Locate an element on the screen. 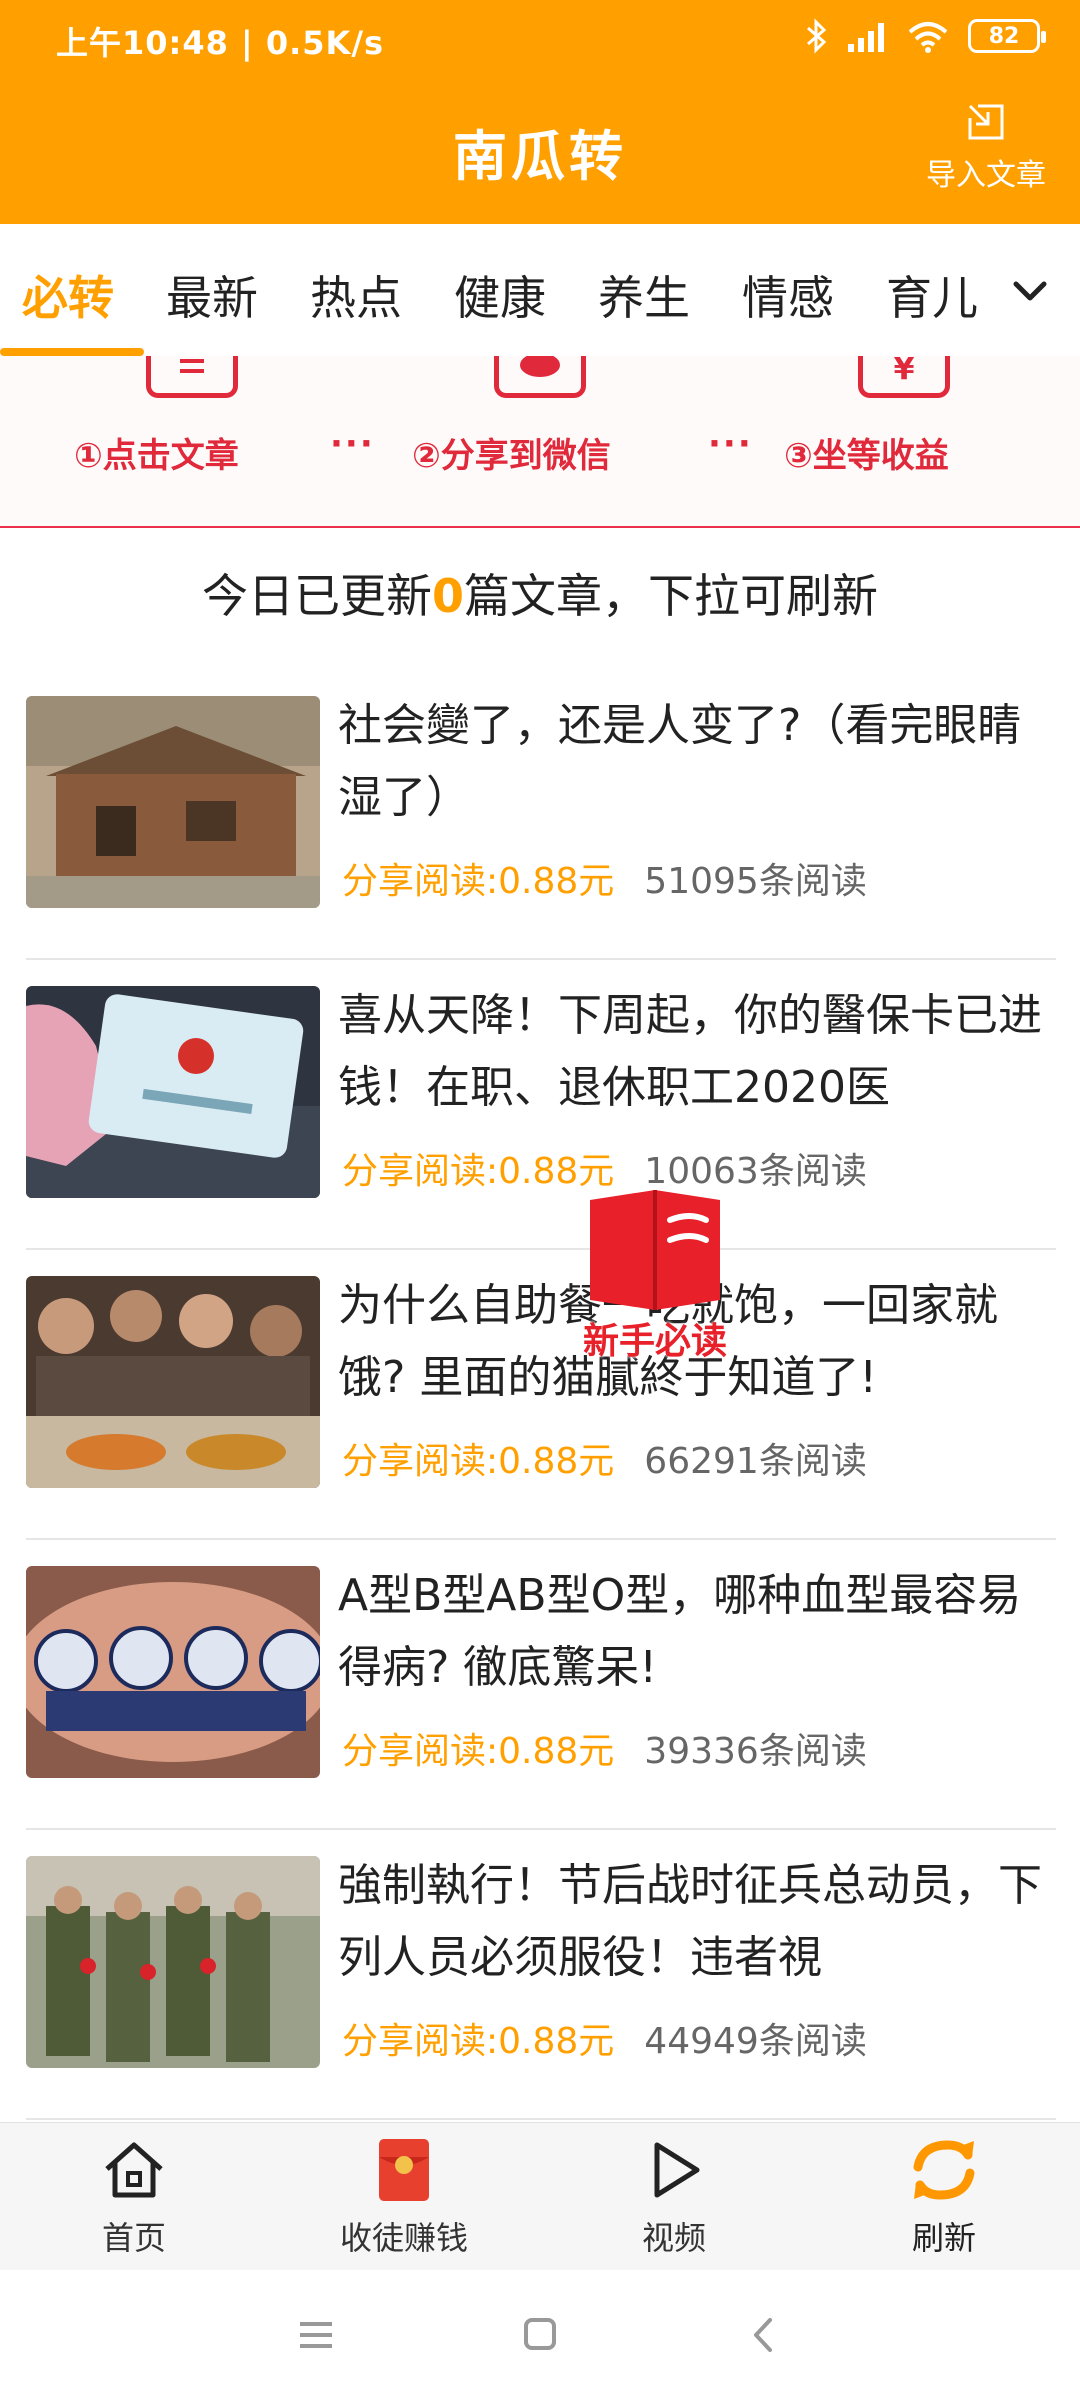  how-to-earn-banner: ¥ ①点击文章 ··· ②分享到微信 ··· ③坐等收益 is located at coordinates (540, 442).